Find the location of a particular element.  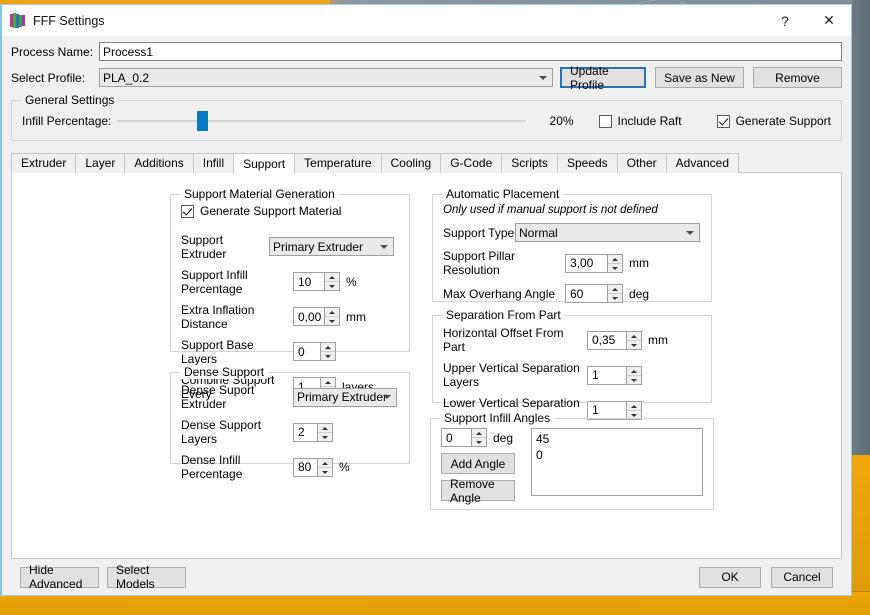

angle-spinner is located at coordinates (464, 437).